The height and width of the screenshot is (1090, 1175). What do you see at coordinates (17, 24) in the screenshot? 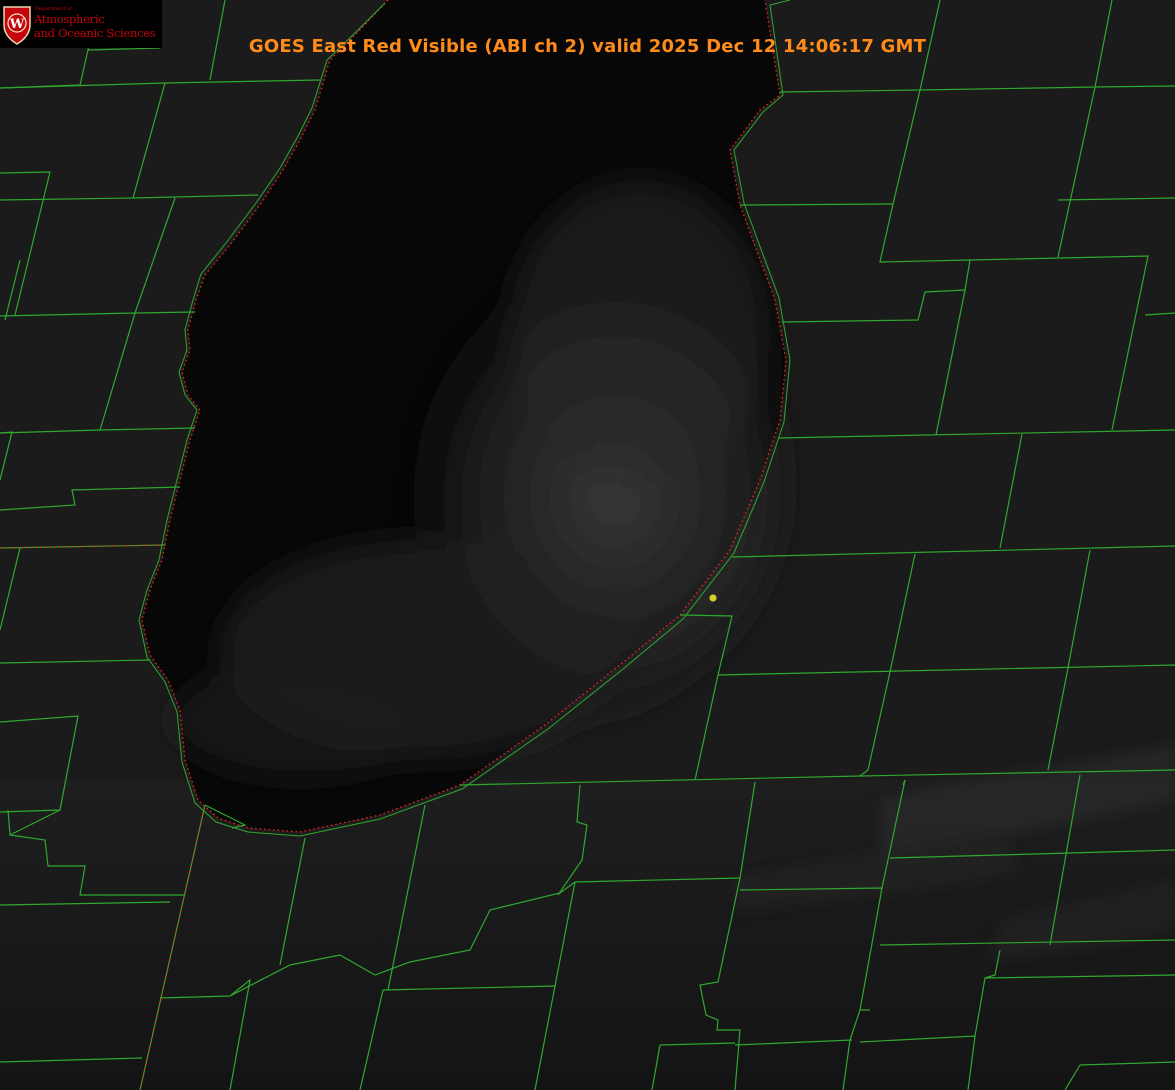
I see `crest-letter: W` at bounding box center [17, 24].